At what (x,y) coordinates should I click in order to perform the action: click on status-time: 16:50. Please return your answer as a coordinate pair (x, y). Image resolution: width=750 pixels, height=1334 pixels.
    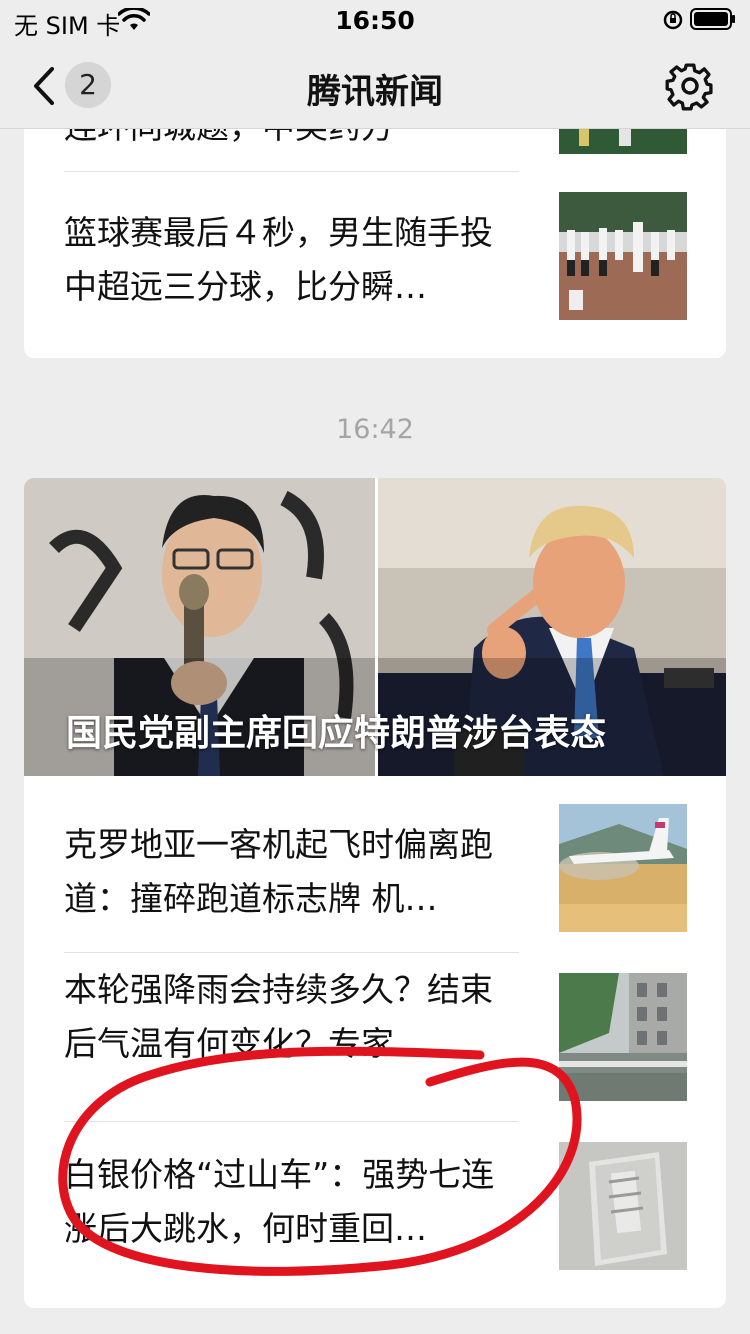
    Looking at the image, I should click on (375, 20).